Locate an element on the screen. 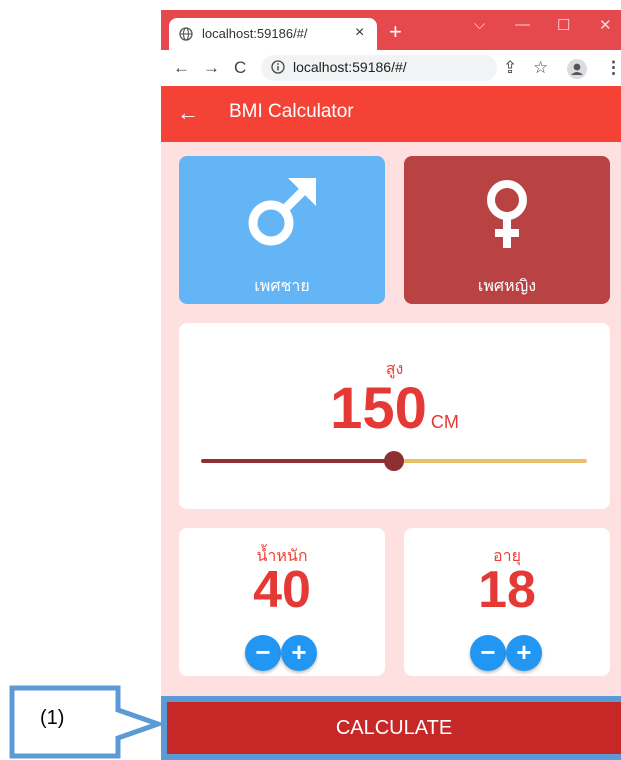  height-value-row: 150 CM is located at coordinates (394, 408).